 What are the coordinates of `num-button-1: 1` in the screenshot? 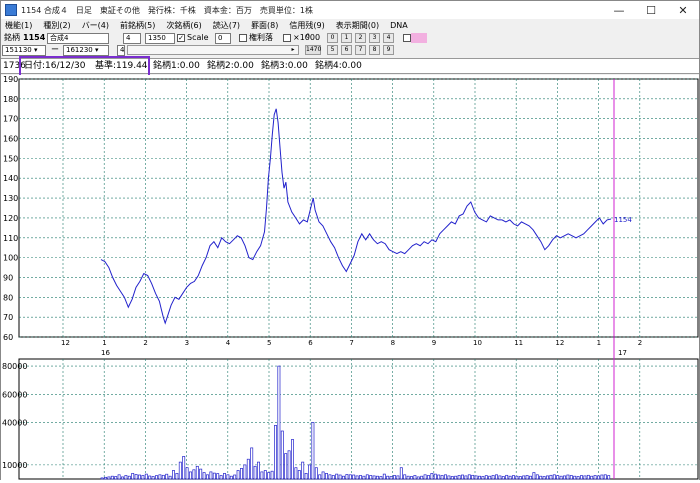 It's located at (346, 38).